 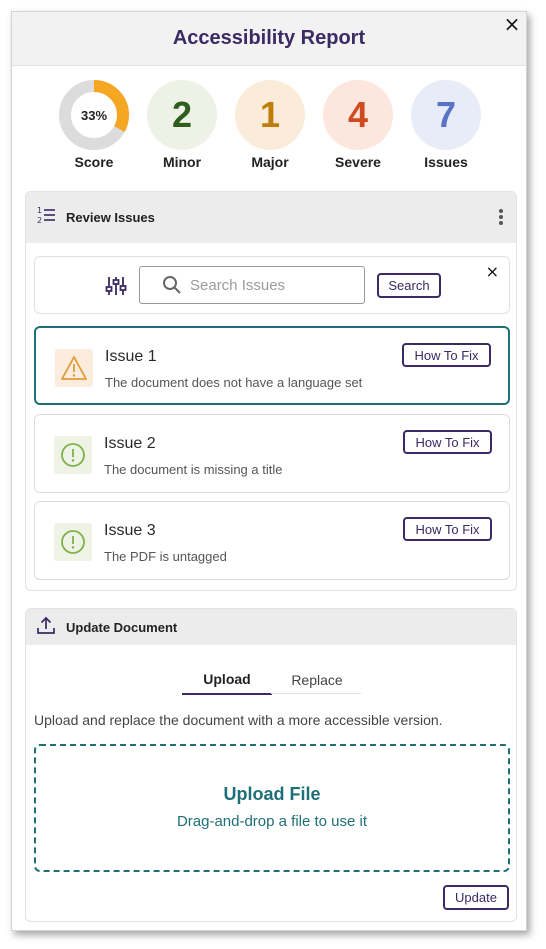 I want to click on minor-stat: 2 Minor, so click(x=182, y=125).